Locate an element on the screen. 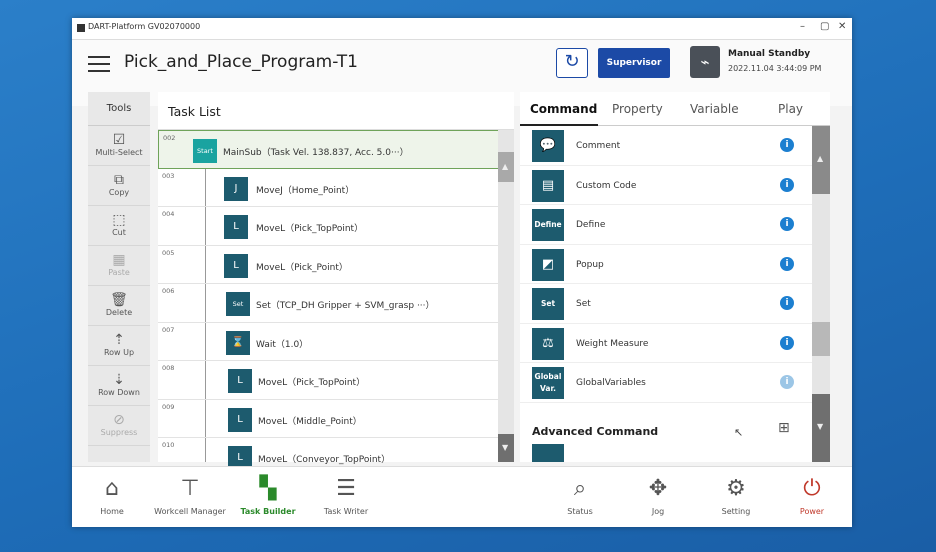  tool-label: Row Up is located at coordinates (119, 352).